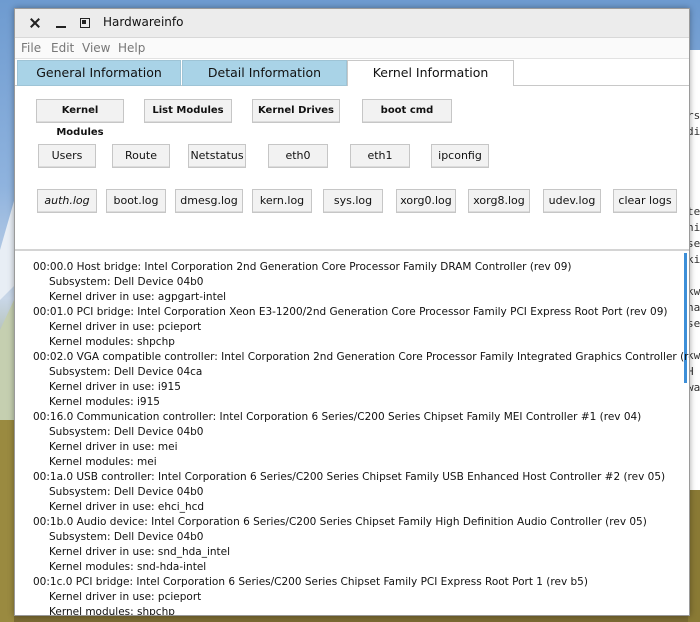 The image size is (700, 622). Describe the element at coordinates (380, 156) in the screenshot. I see `eth1-button: eth1` at that location.